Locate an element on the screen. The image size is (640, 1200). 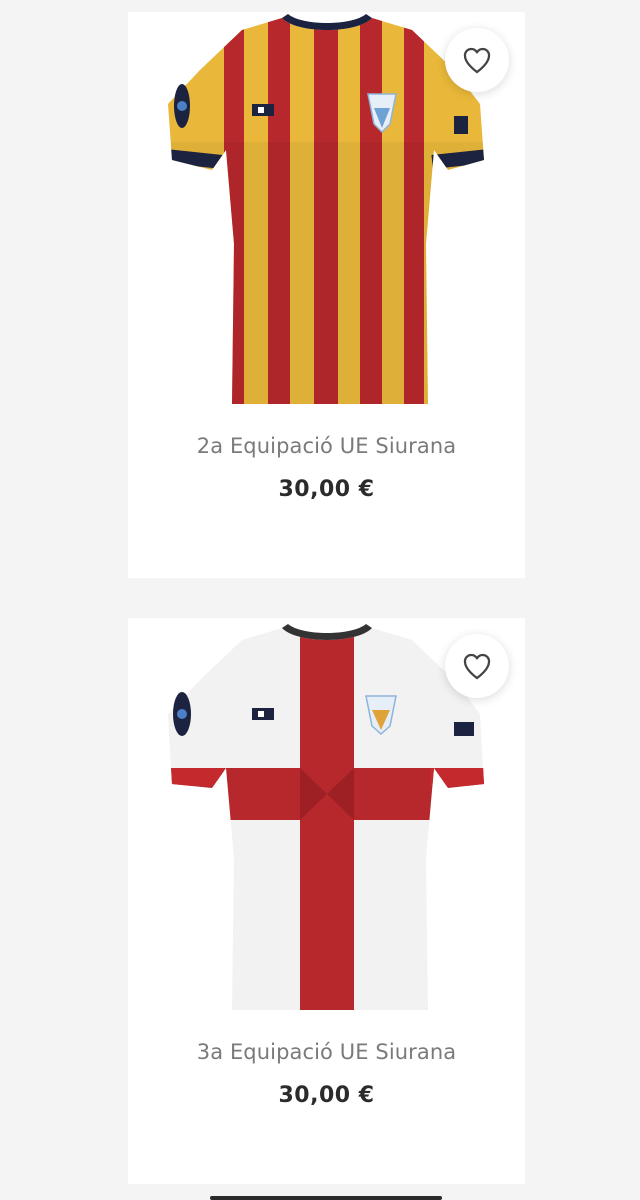
product-name: 2a Equipació UE Siurana is located at coordinates (326, 446).